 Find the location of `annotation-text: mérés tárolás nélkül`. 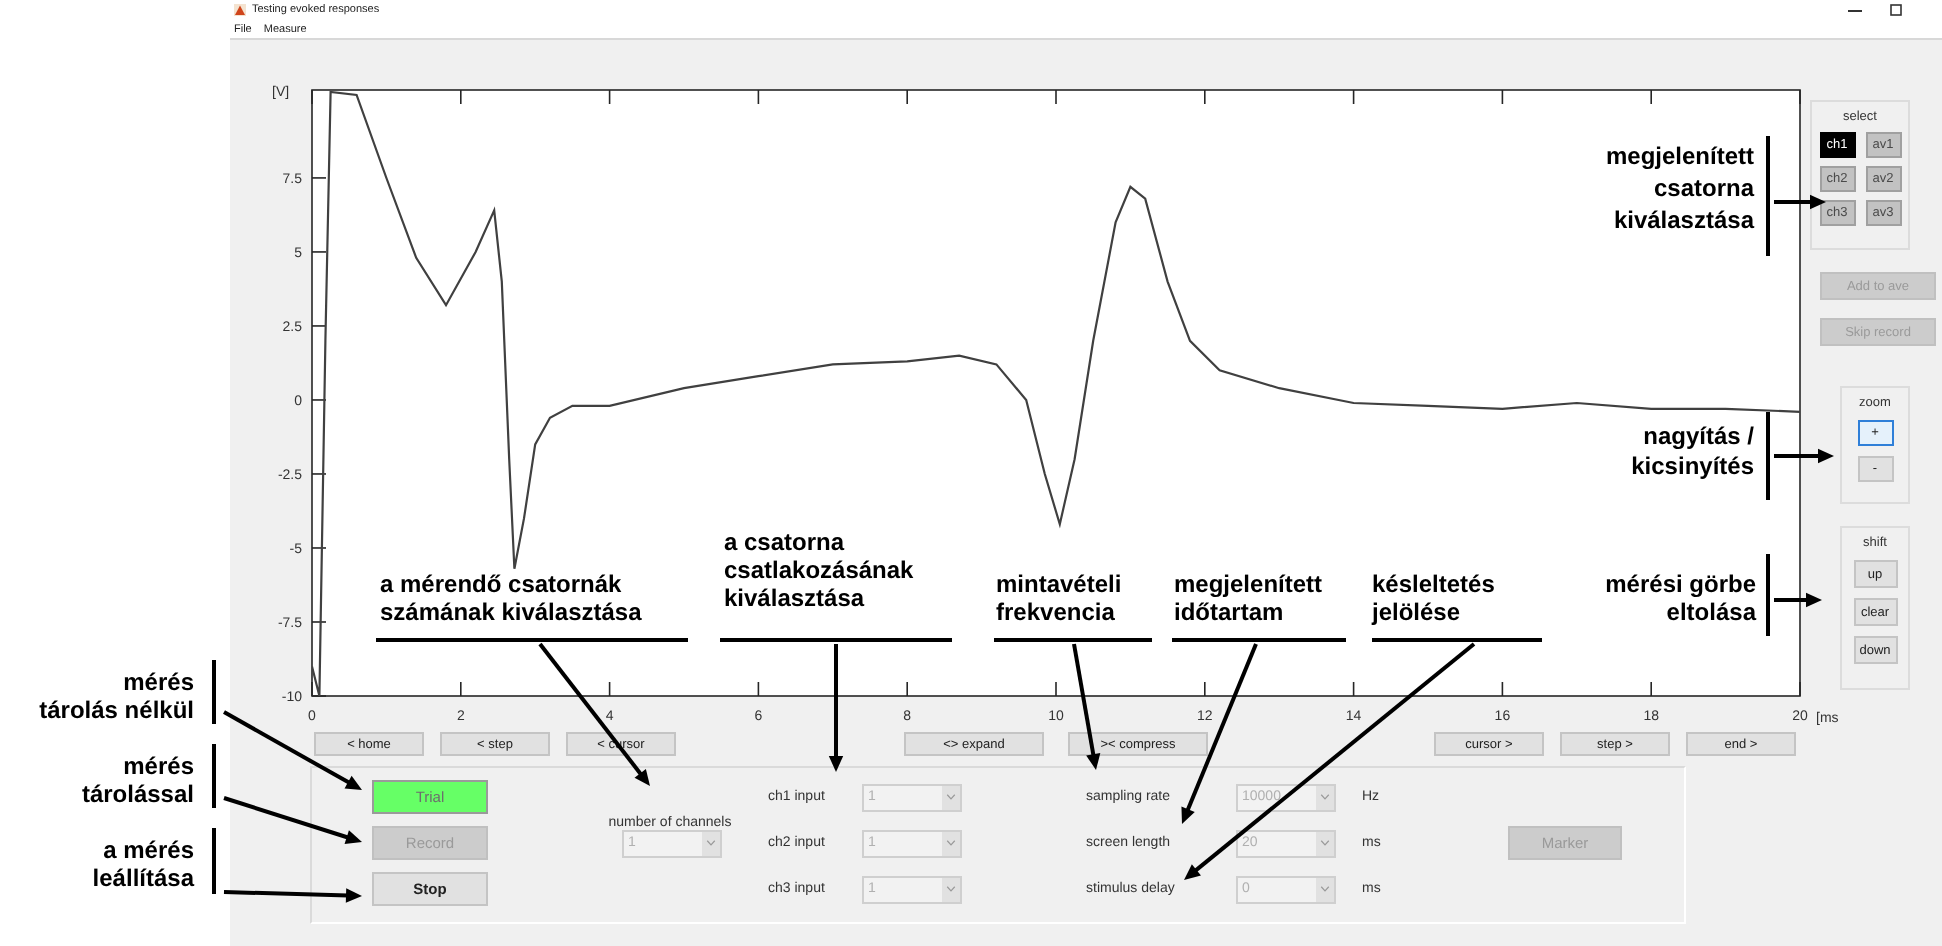

annotation-text: mérés tárolás nélkül is located at coordinates (116, 696).